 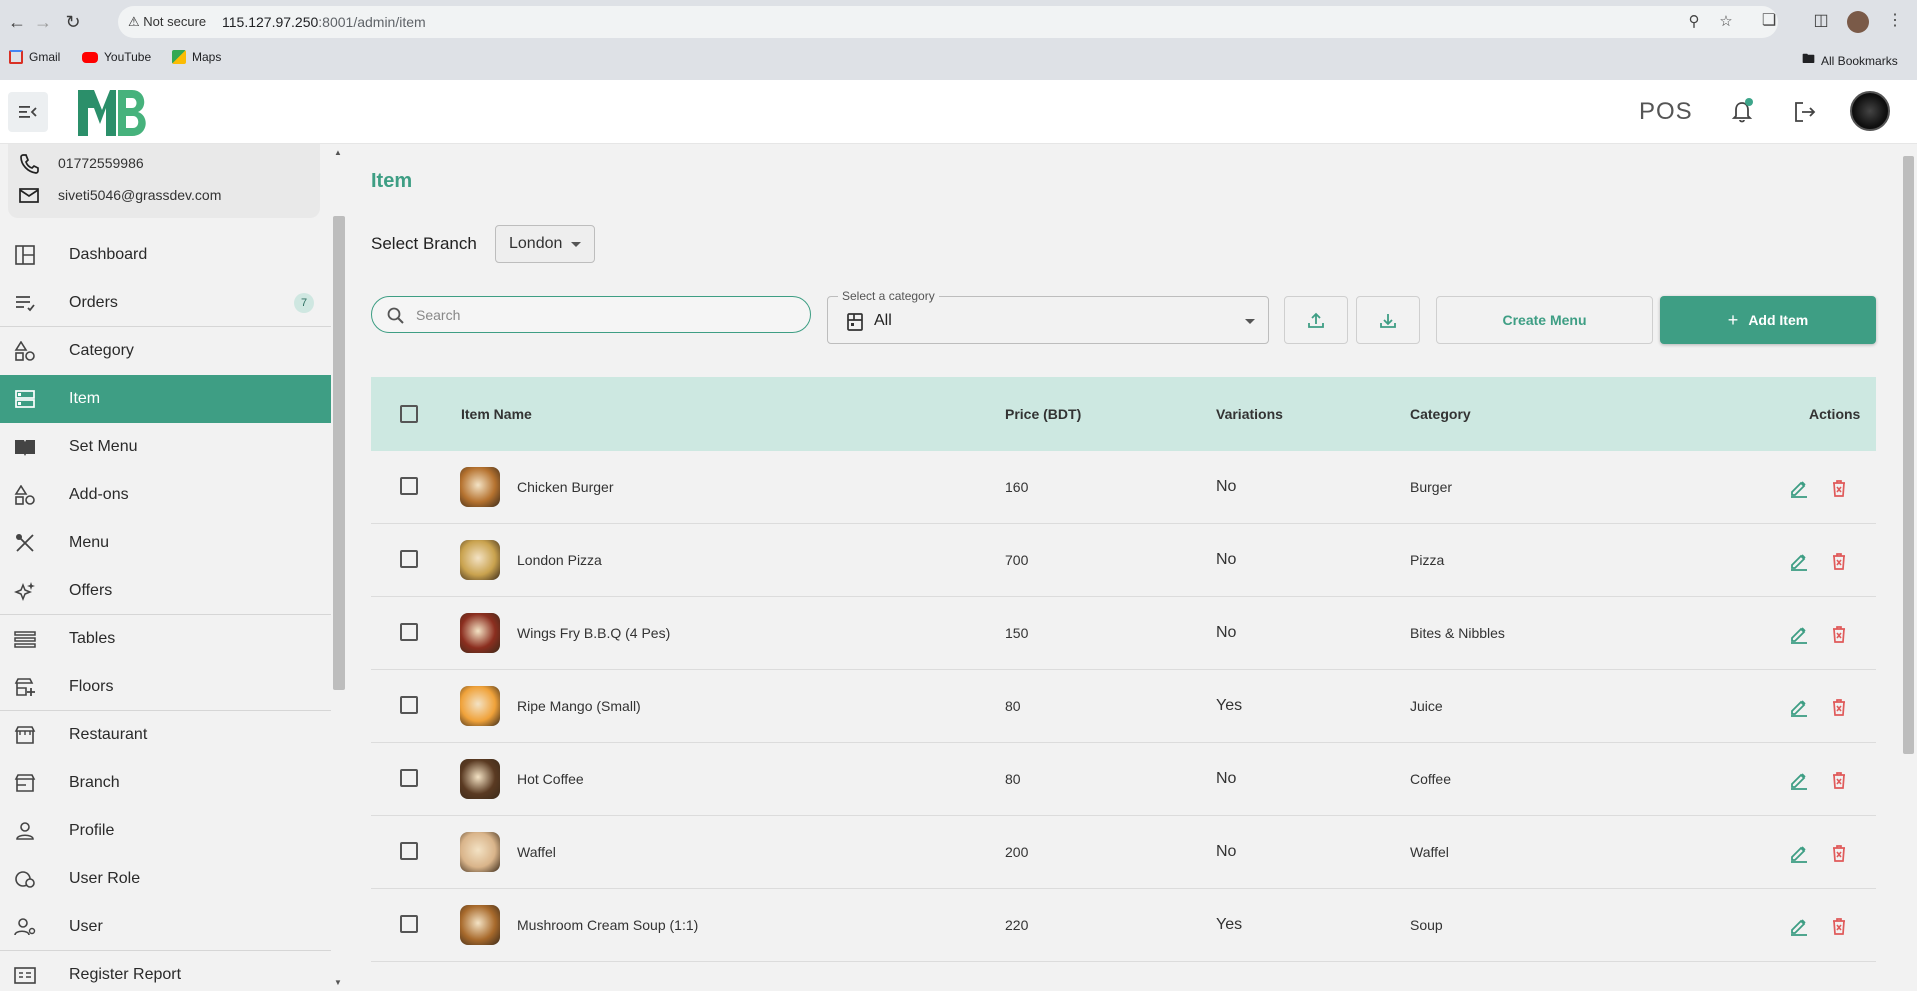 I want to click on table-row: London Pizza 700 No Pizza, so click(x=1123, y=560).